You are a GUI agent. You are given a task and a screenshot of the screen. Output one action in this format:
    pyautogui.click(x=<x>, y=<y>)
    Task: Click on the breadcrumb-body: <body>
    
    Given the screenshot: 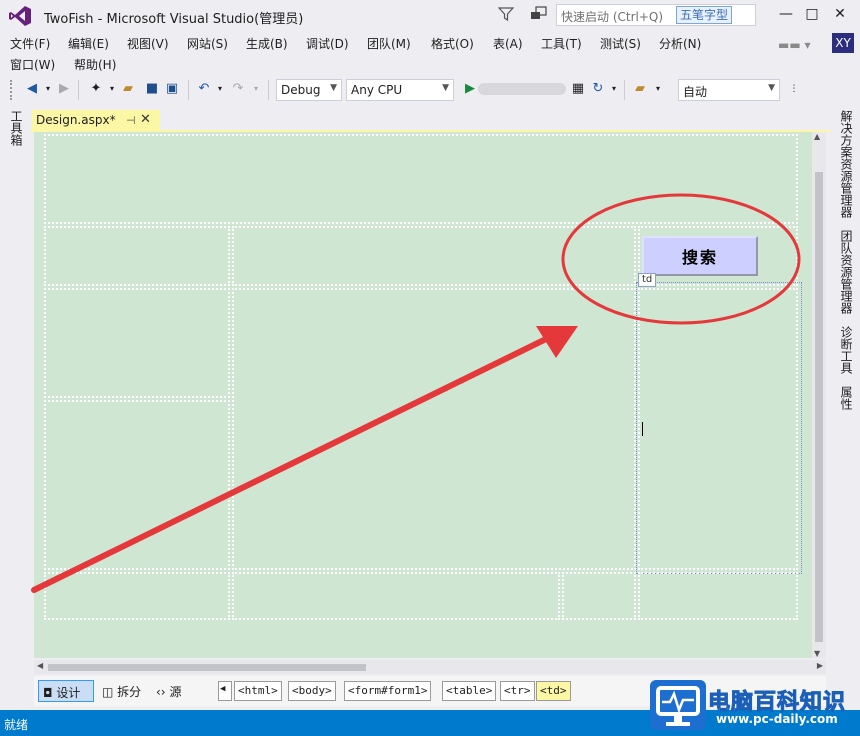 What is the action you would take?
    pyautogui.click(x=312, y=691)
    